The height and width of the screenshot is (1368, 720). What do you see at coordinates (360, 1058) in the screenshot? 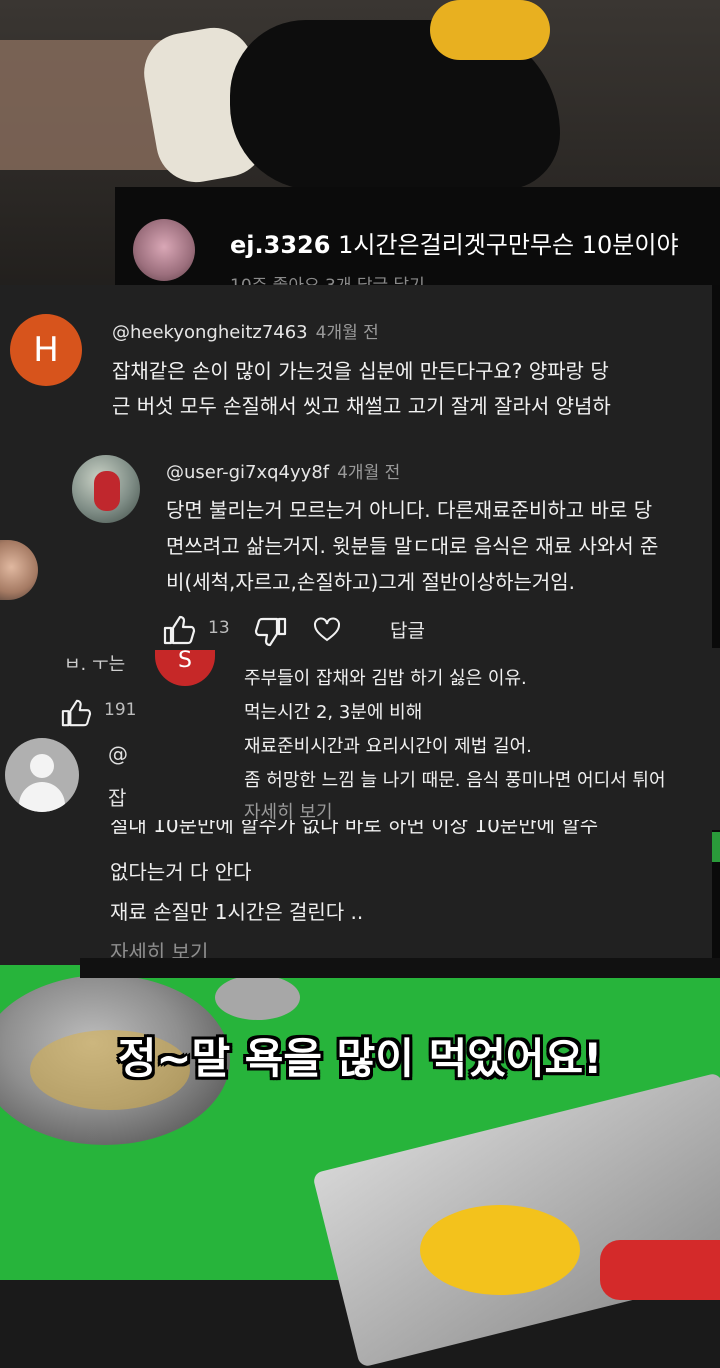
I see `video-caption: 정~말 욕을 많이 먹었어요!` at bounding box center [360, 1058].